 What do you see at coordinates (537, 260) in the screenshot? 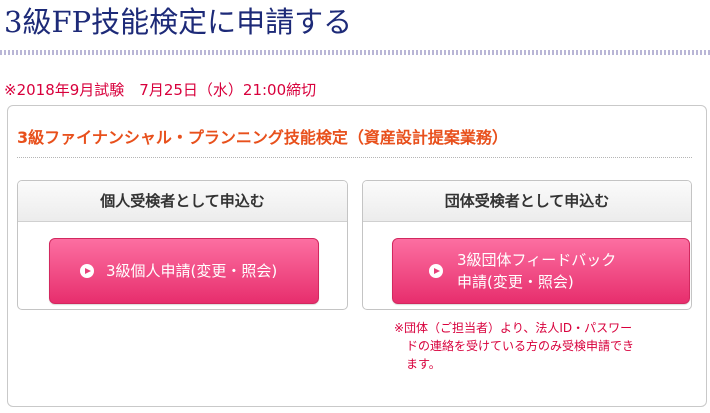
I see `group-apply-label-line1: 3級団体フィードバック` at bounding box center [537, 260].